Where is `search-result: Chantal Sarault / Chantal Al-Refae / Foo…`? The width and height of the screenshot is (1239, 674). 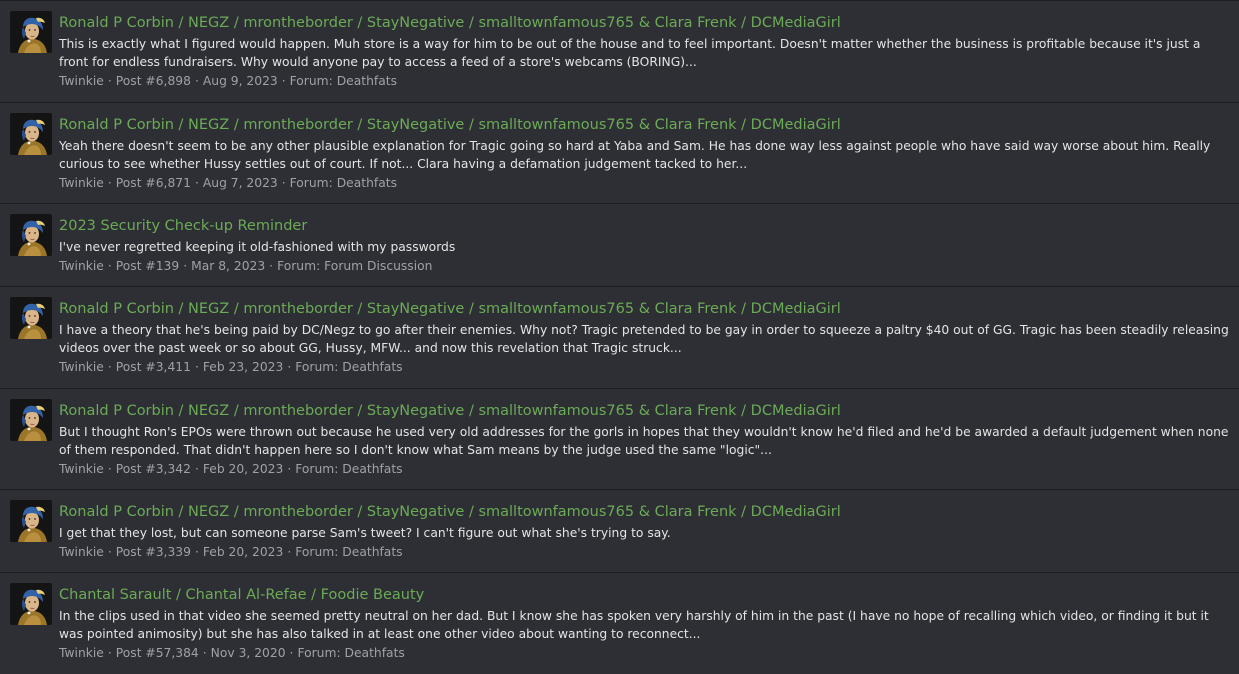
search-result: Chantal Sarault / Chantal Al-Refae / Foo… is located at coordinates (619, 623).